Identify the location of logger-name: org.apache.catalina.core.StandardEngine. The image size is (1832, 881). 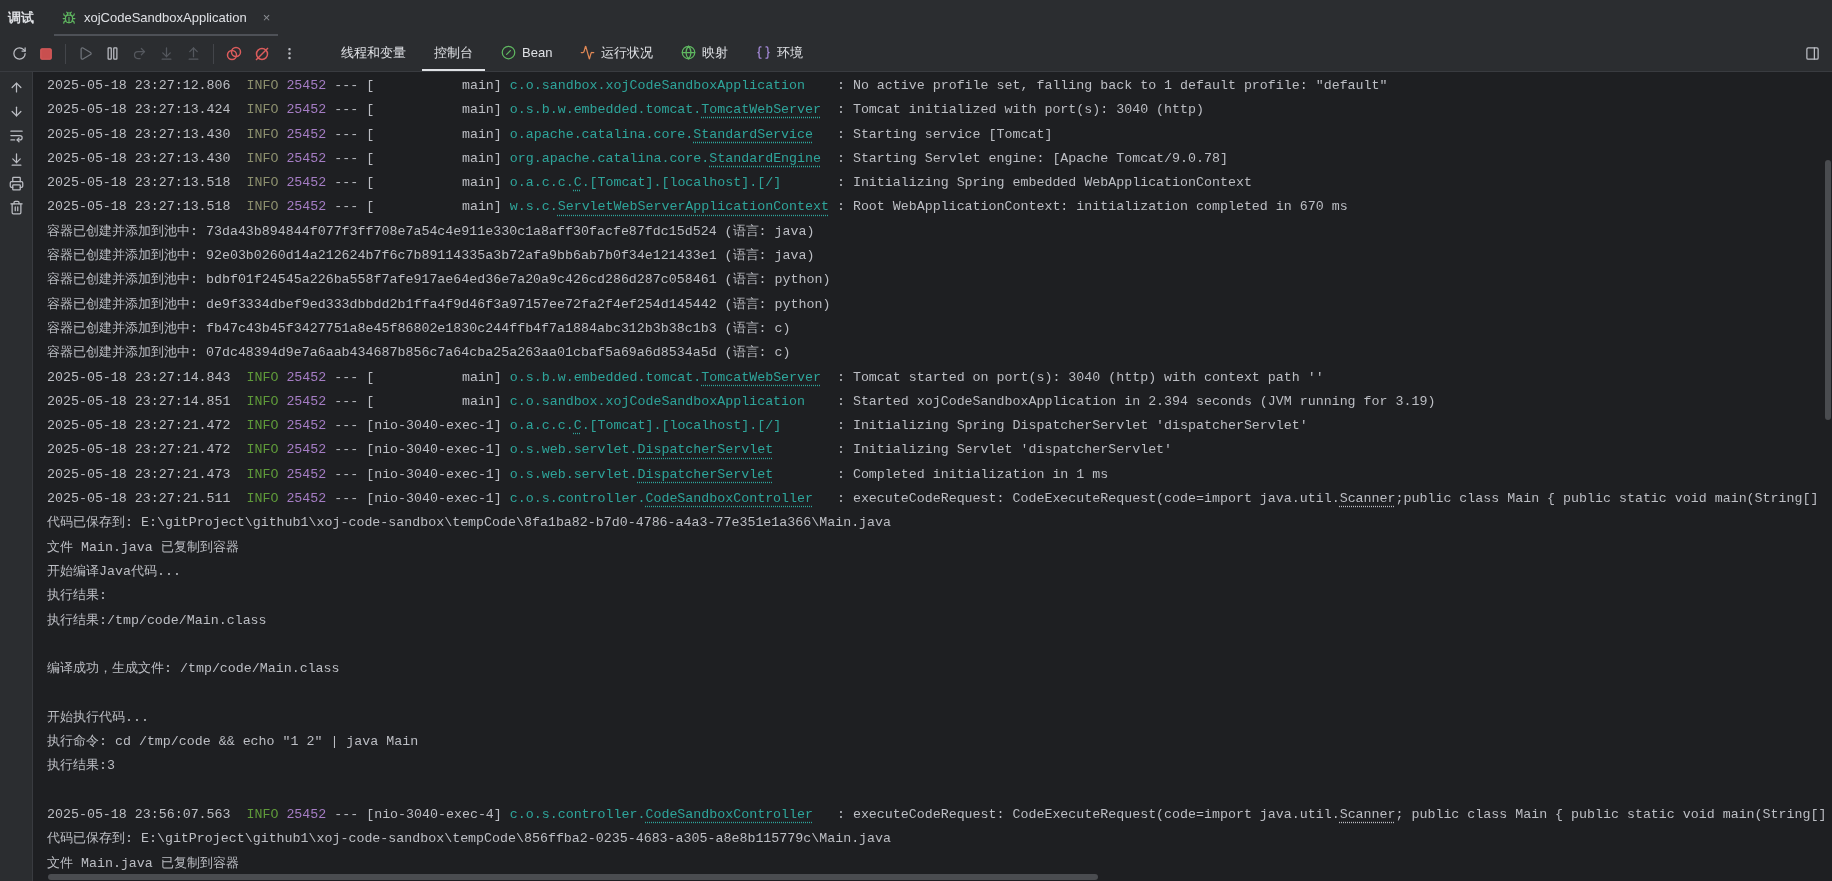
(665, 158).